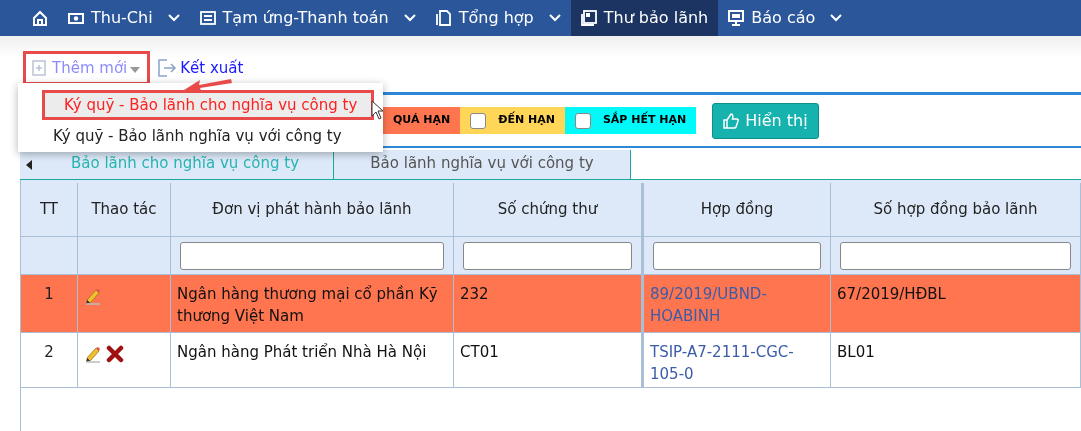 This screenshot has width=1081, height=431. What do you see at coordinates (443, 18) in the screenshot?
I see `document-icon` at bounding box center [443, 18].